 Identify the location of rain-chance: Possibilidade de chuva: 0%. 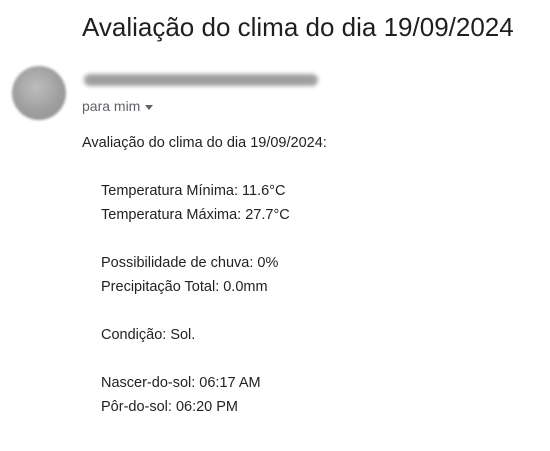
(190, 263).